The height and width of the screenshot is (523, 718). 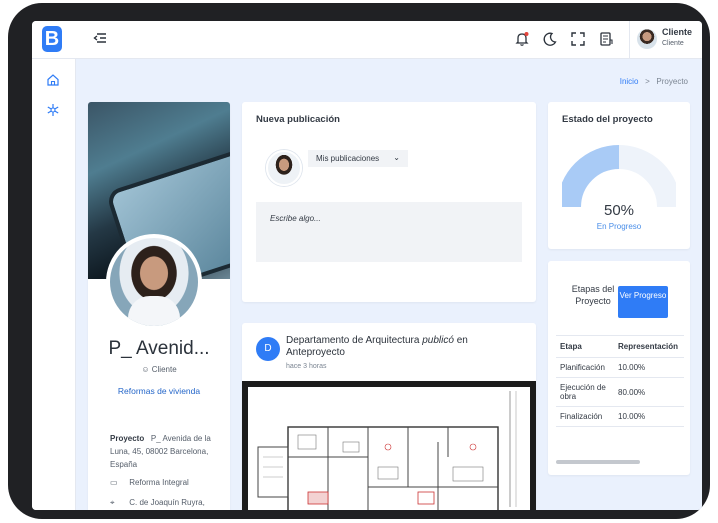 I want to click on location-pin-icon: ⌖, so click(x=112, y=502).